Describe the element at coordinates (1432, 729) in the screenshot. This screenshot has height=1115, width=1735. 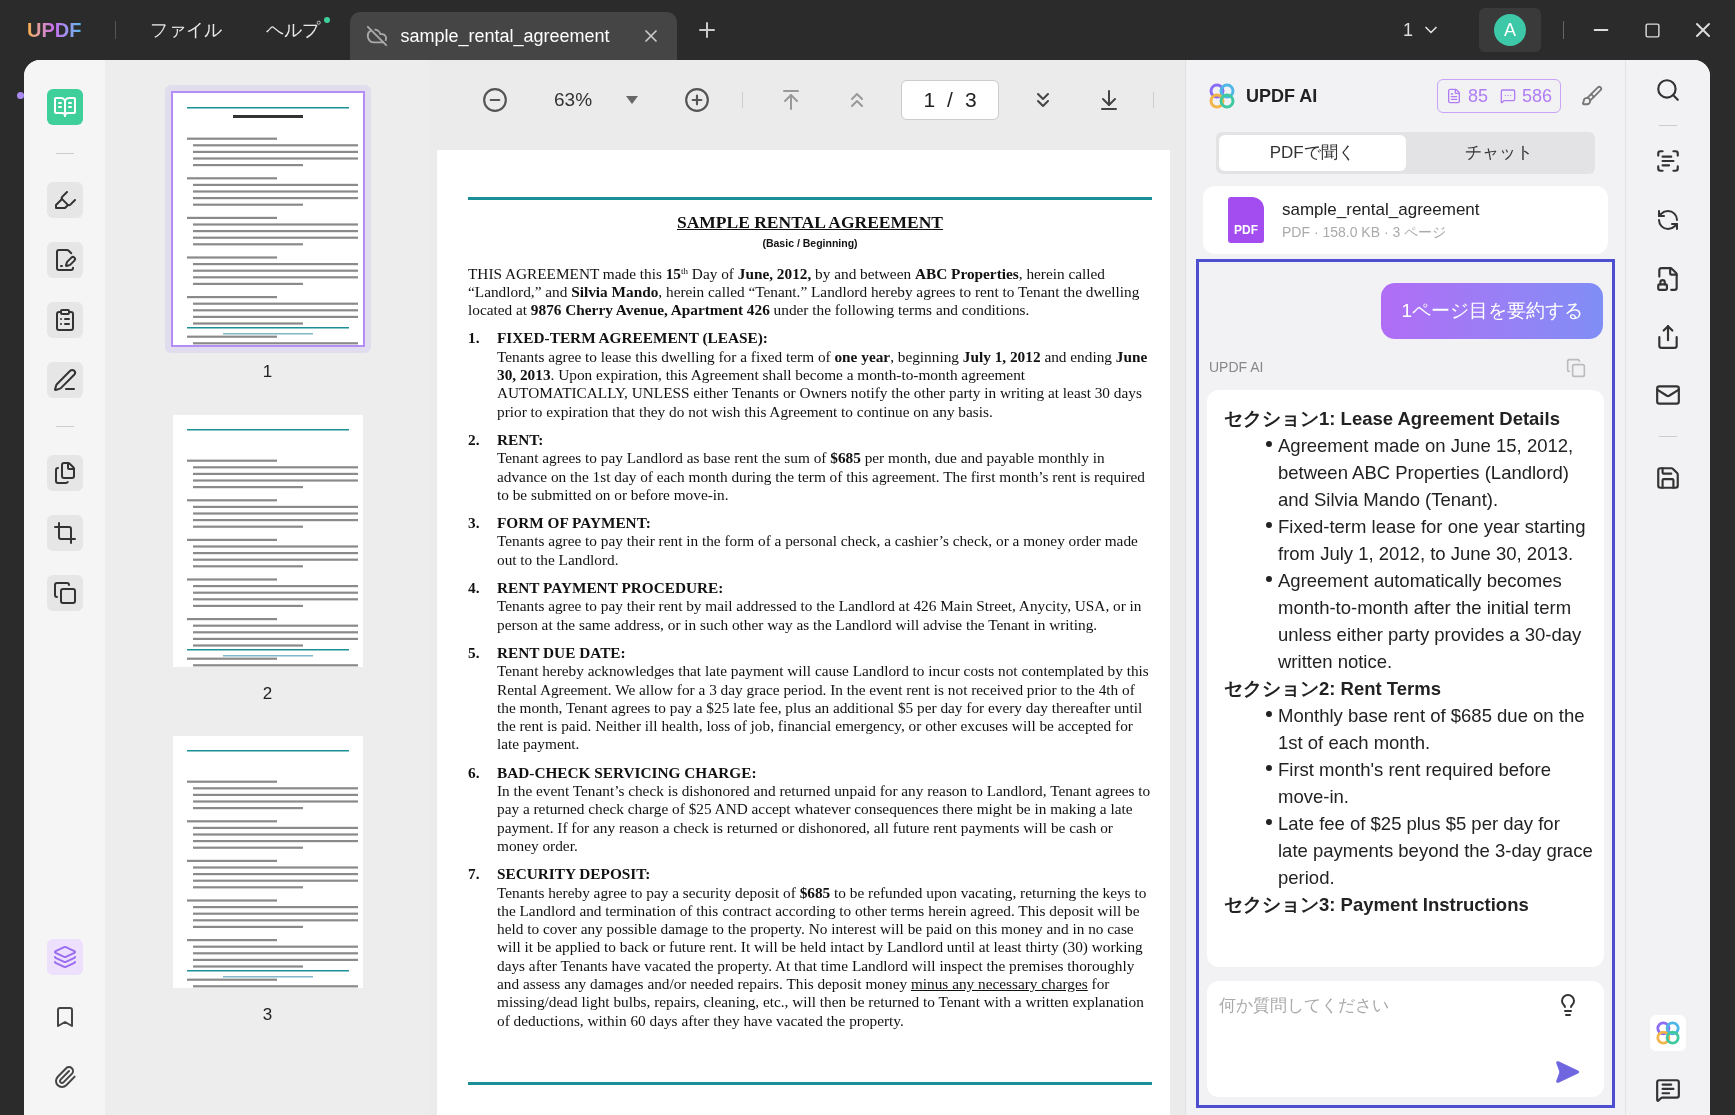
I see `answer-bullet: Monthly base rent of $685 due on the 1st of each month.` at that location.